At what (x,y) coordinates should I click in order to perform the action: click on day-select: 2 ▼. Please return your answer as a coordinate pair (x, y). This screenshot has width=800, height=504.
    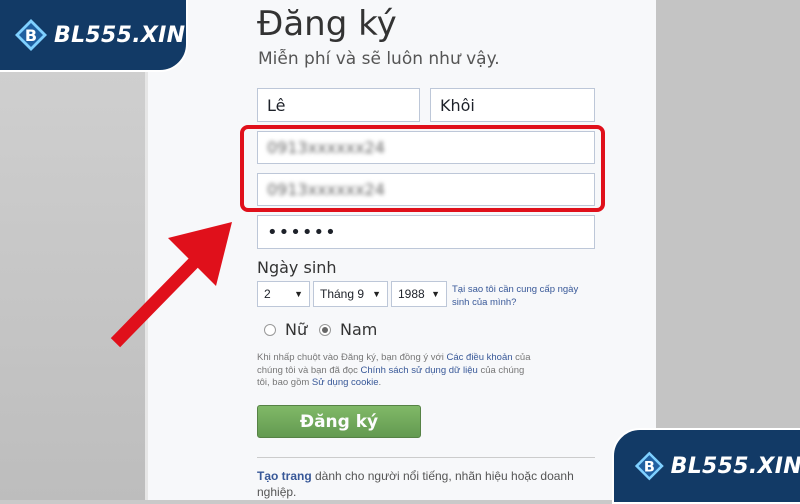
    Looking at the image, I should click on (283, 294).